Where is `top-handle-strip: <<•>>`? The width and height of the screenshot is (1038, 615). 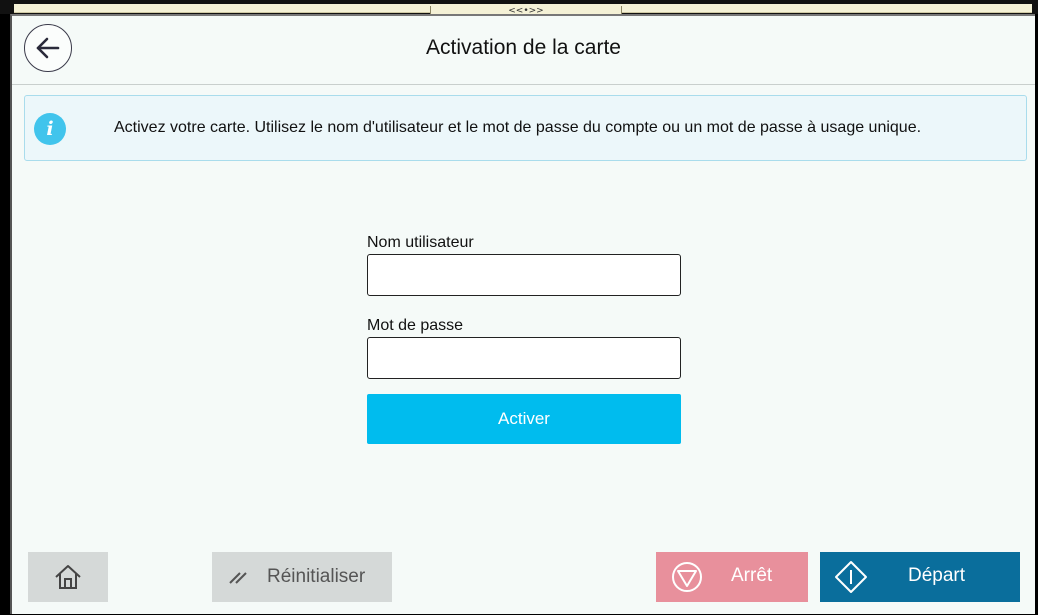
top-handle-strip: <<•>> is located at coordinates (519, 10).